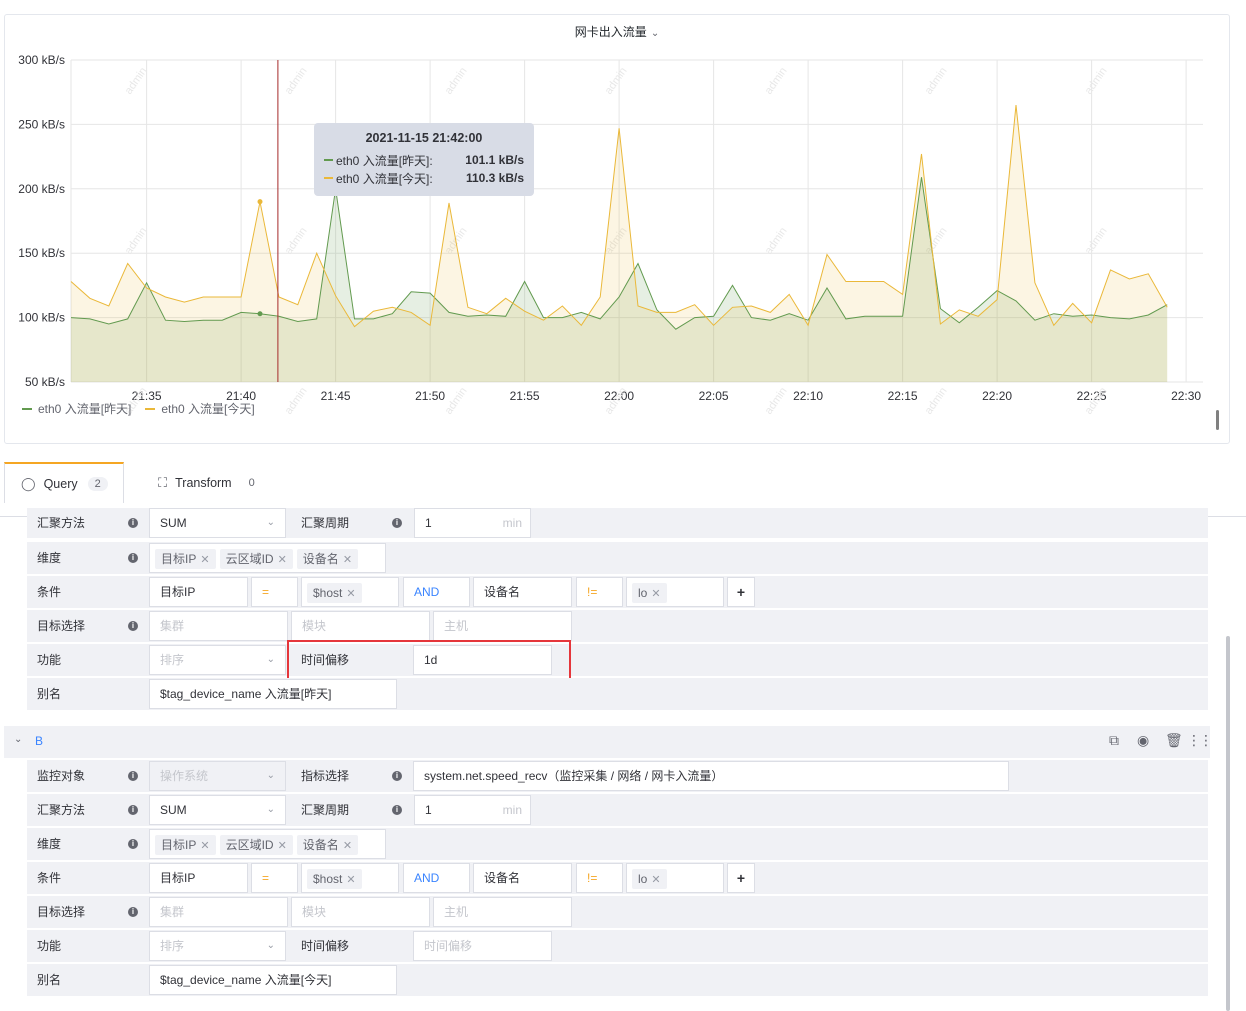 The image size is (1246, 1011). Describe the element at coordinates (85, 409) in the screenshot. I see `legend-label: eth0 入流量[昨天]` at that location.